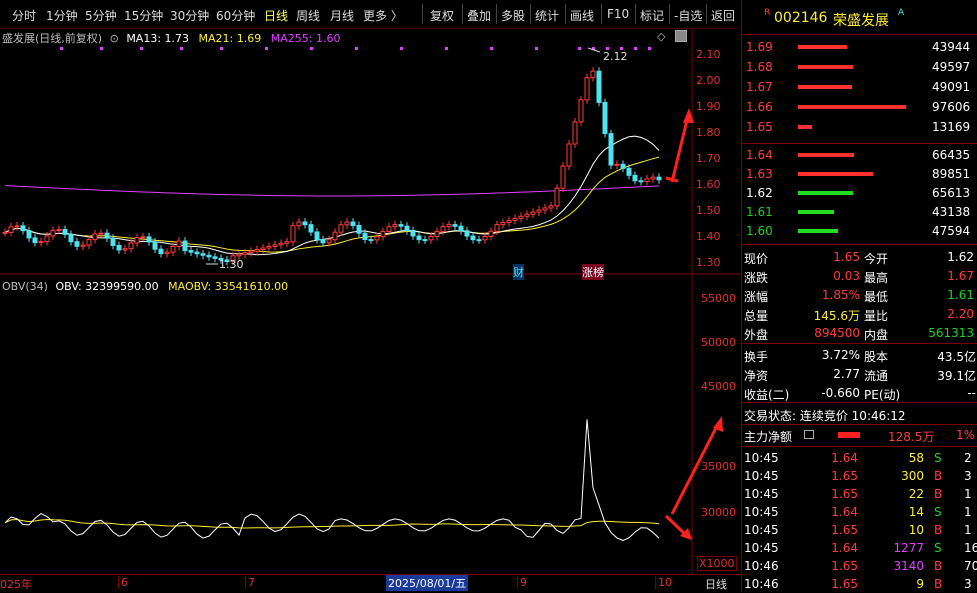 The width and height of the screenshot is (977, 593). I want to click on tab-daily: 日线, so click(276, 15).